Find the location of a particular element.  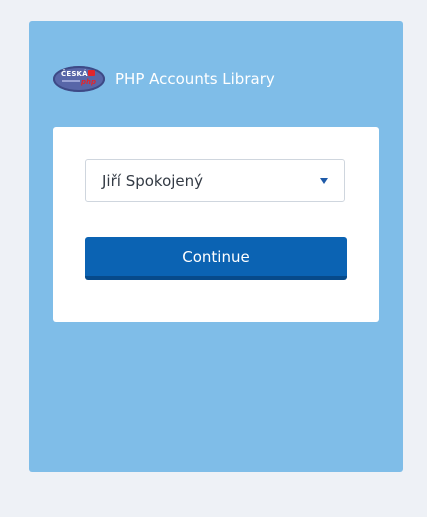

continue-button: Continue is located at coordinates (216, 258).